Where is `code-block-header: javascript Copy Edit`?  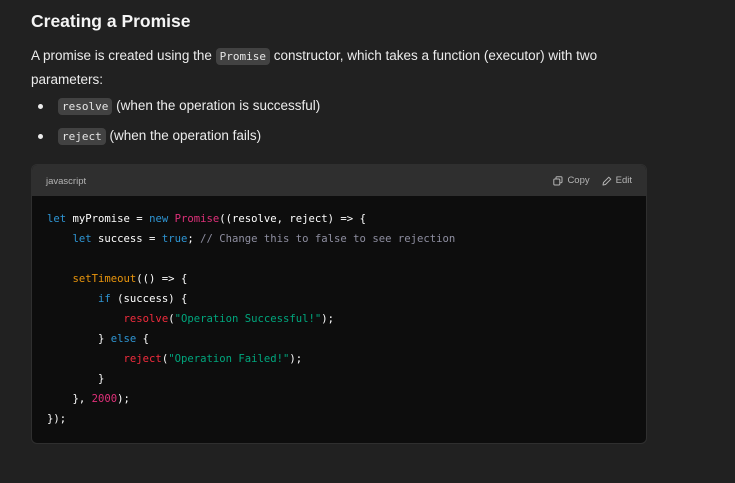 code-block-header: javascript Copy Edit is located at coordinates (339, 180).